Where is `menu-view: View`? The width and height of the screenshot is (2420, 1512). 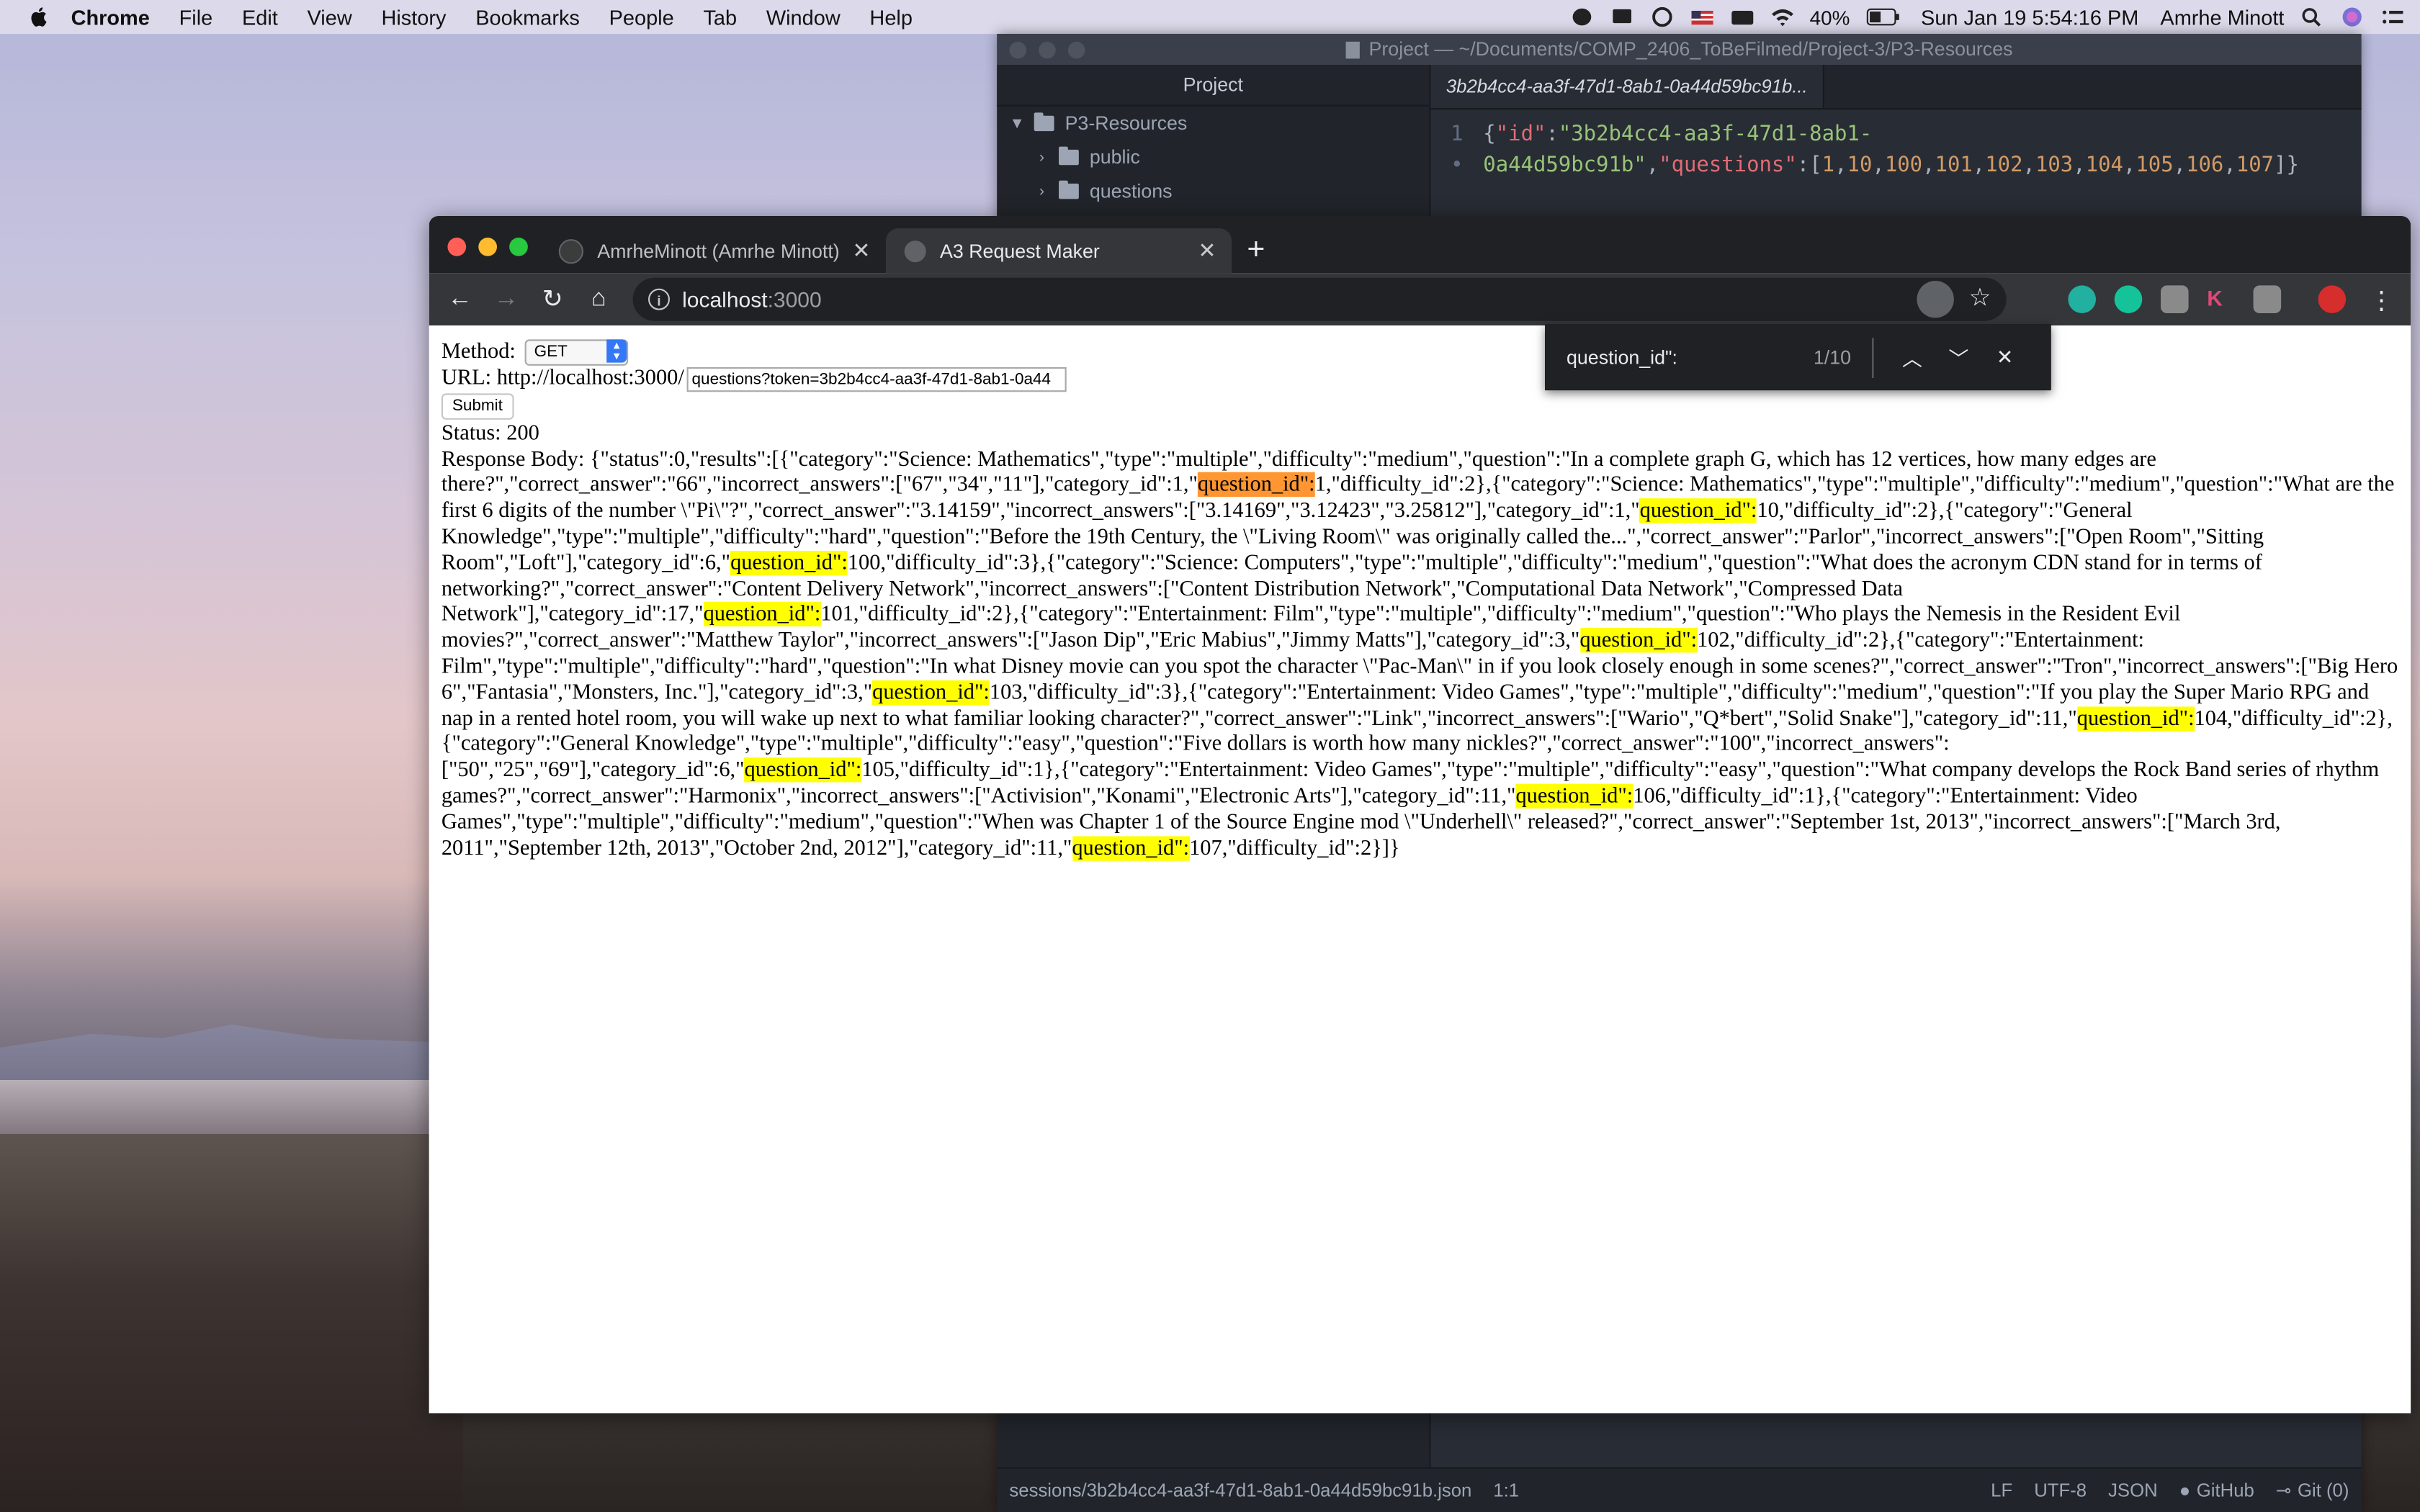 menu-view: View is located at coordinates (330, 17).